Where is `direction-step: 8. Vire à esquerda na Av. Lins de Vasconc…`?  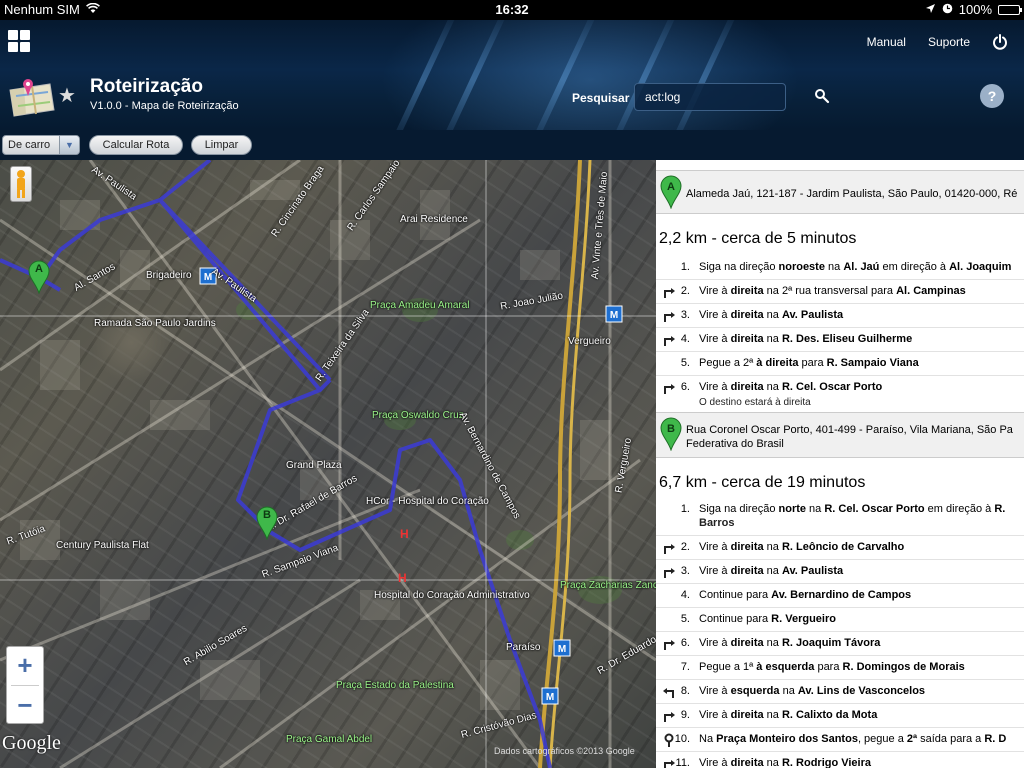
direction-step: 8. Vire à esquerda na Av. Lins de Vasconc… is located at coordinates (840, 692).